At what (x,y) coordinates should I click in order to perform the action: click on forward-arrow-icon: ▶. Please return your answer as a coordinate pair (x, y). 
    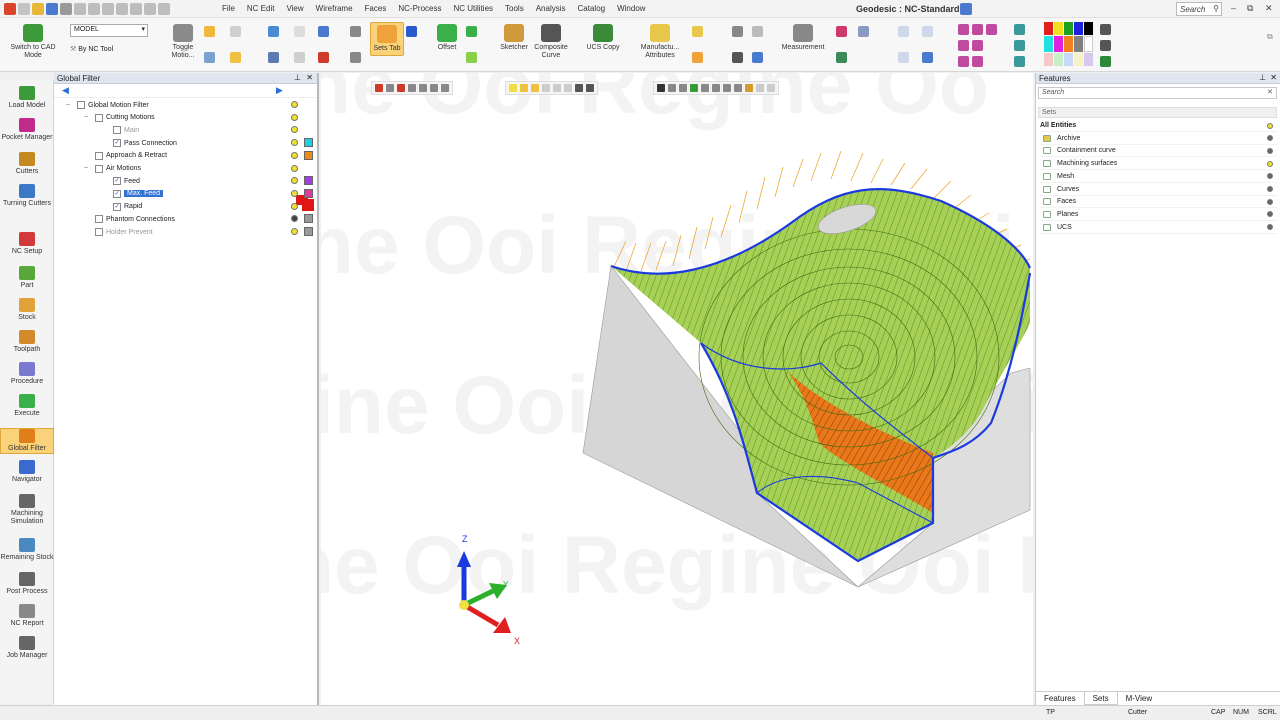
    Looking at the image, I should click on (279, 90).